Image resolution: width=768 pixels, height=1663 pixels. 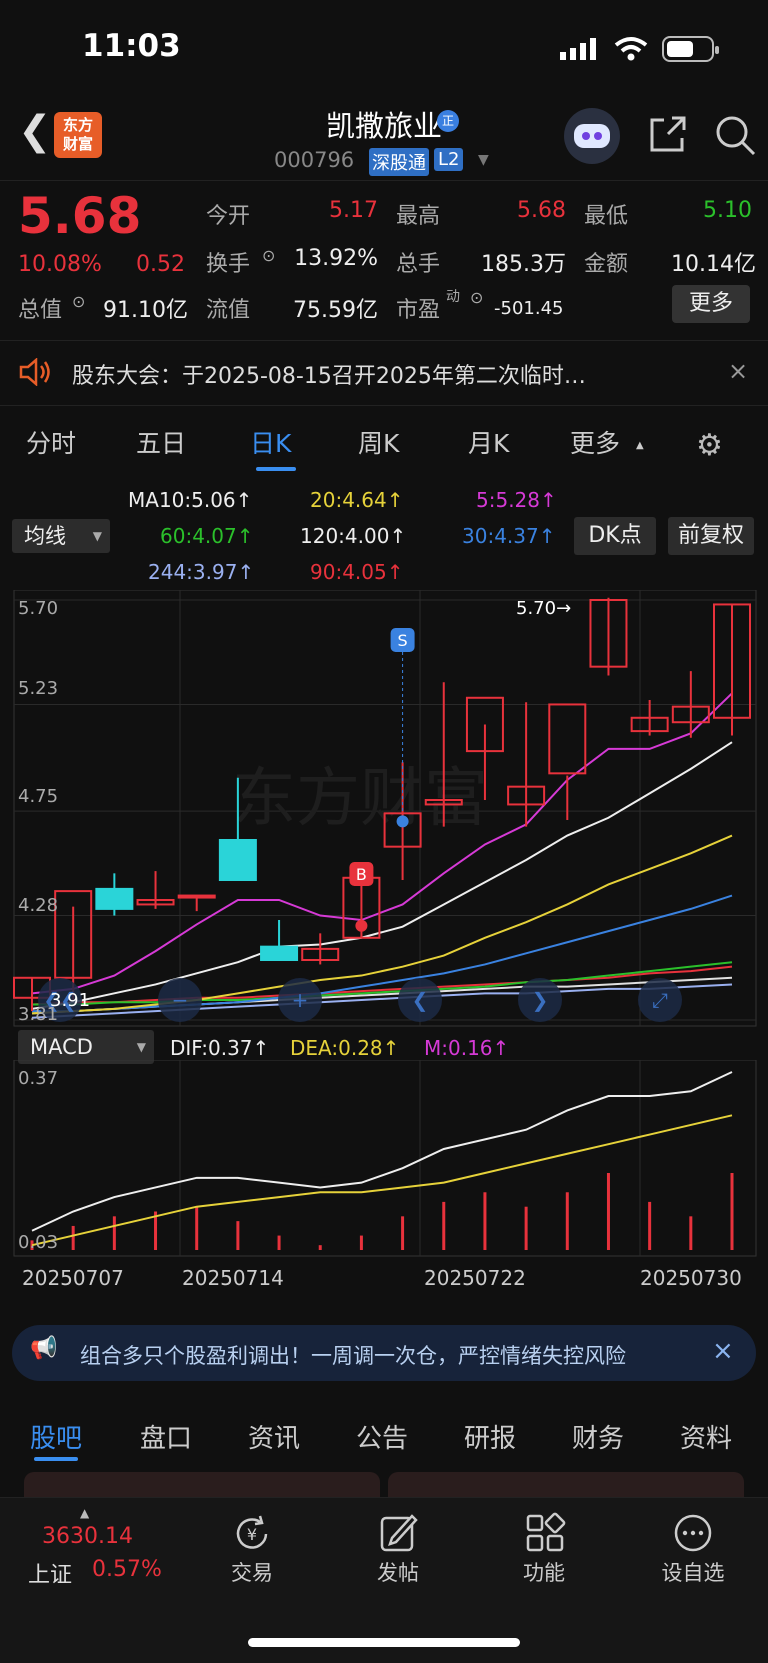 What do you see at coordinates (34, 372) in the screenshot?
I see `speaker-icon` at bounding box center [34, 372].